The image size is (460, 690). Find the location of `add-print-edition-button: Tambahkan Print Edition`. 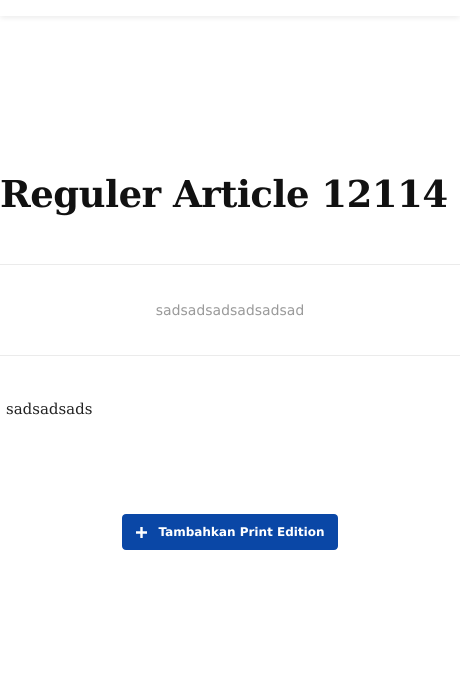

add-print-edition-button: Tambahkan Print Edition is located at coordinates (230, 532).